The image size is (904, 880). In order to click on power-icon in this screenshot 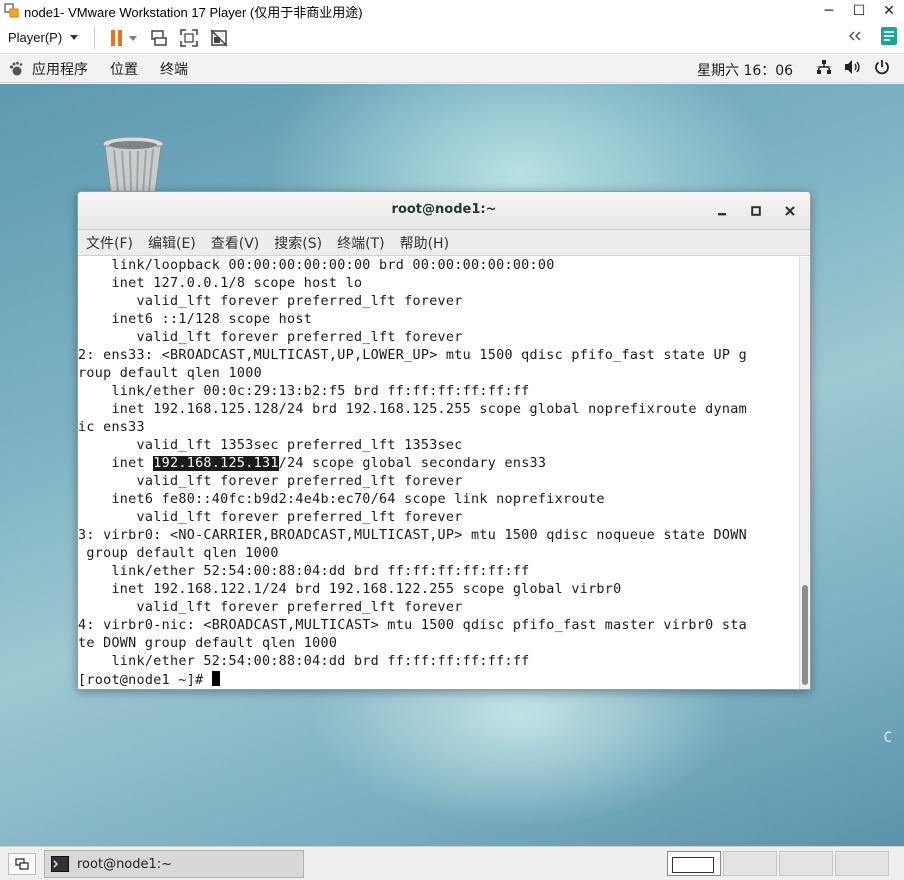, I will do `click(882, 67)`.